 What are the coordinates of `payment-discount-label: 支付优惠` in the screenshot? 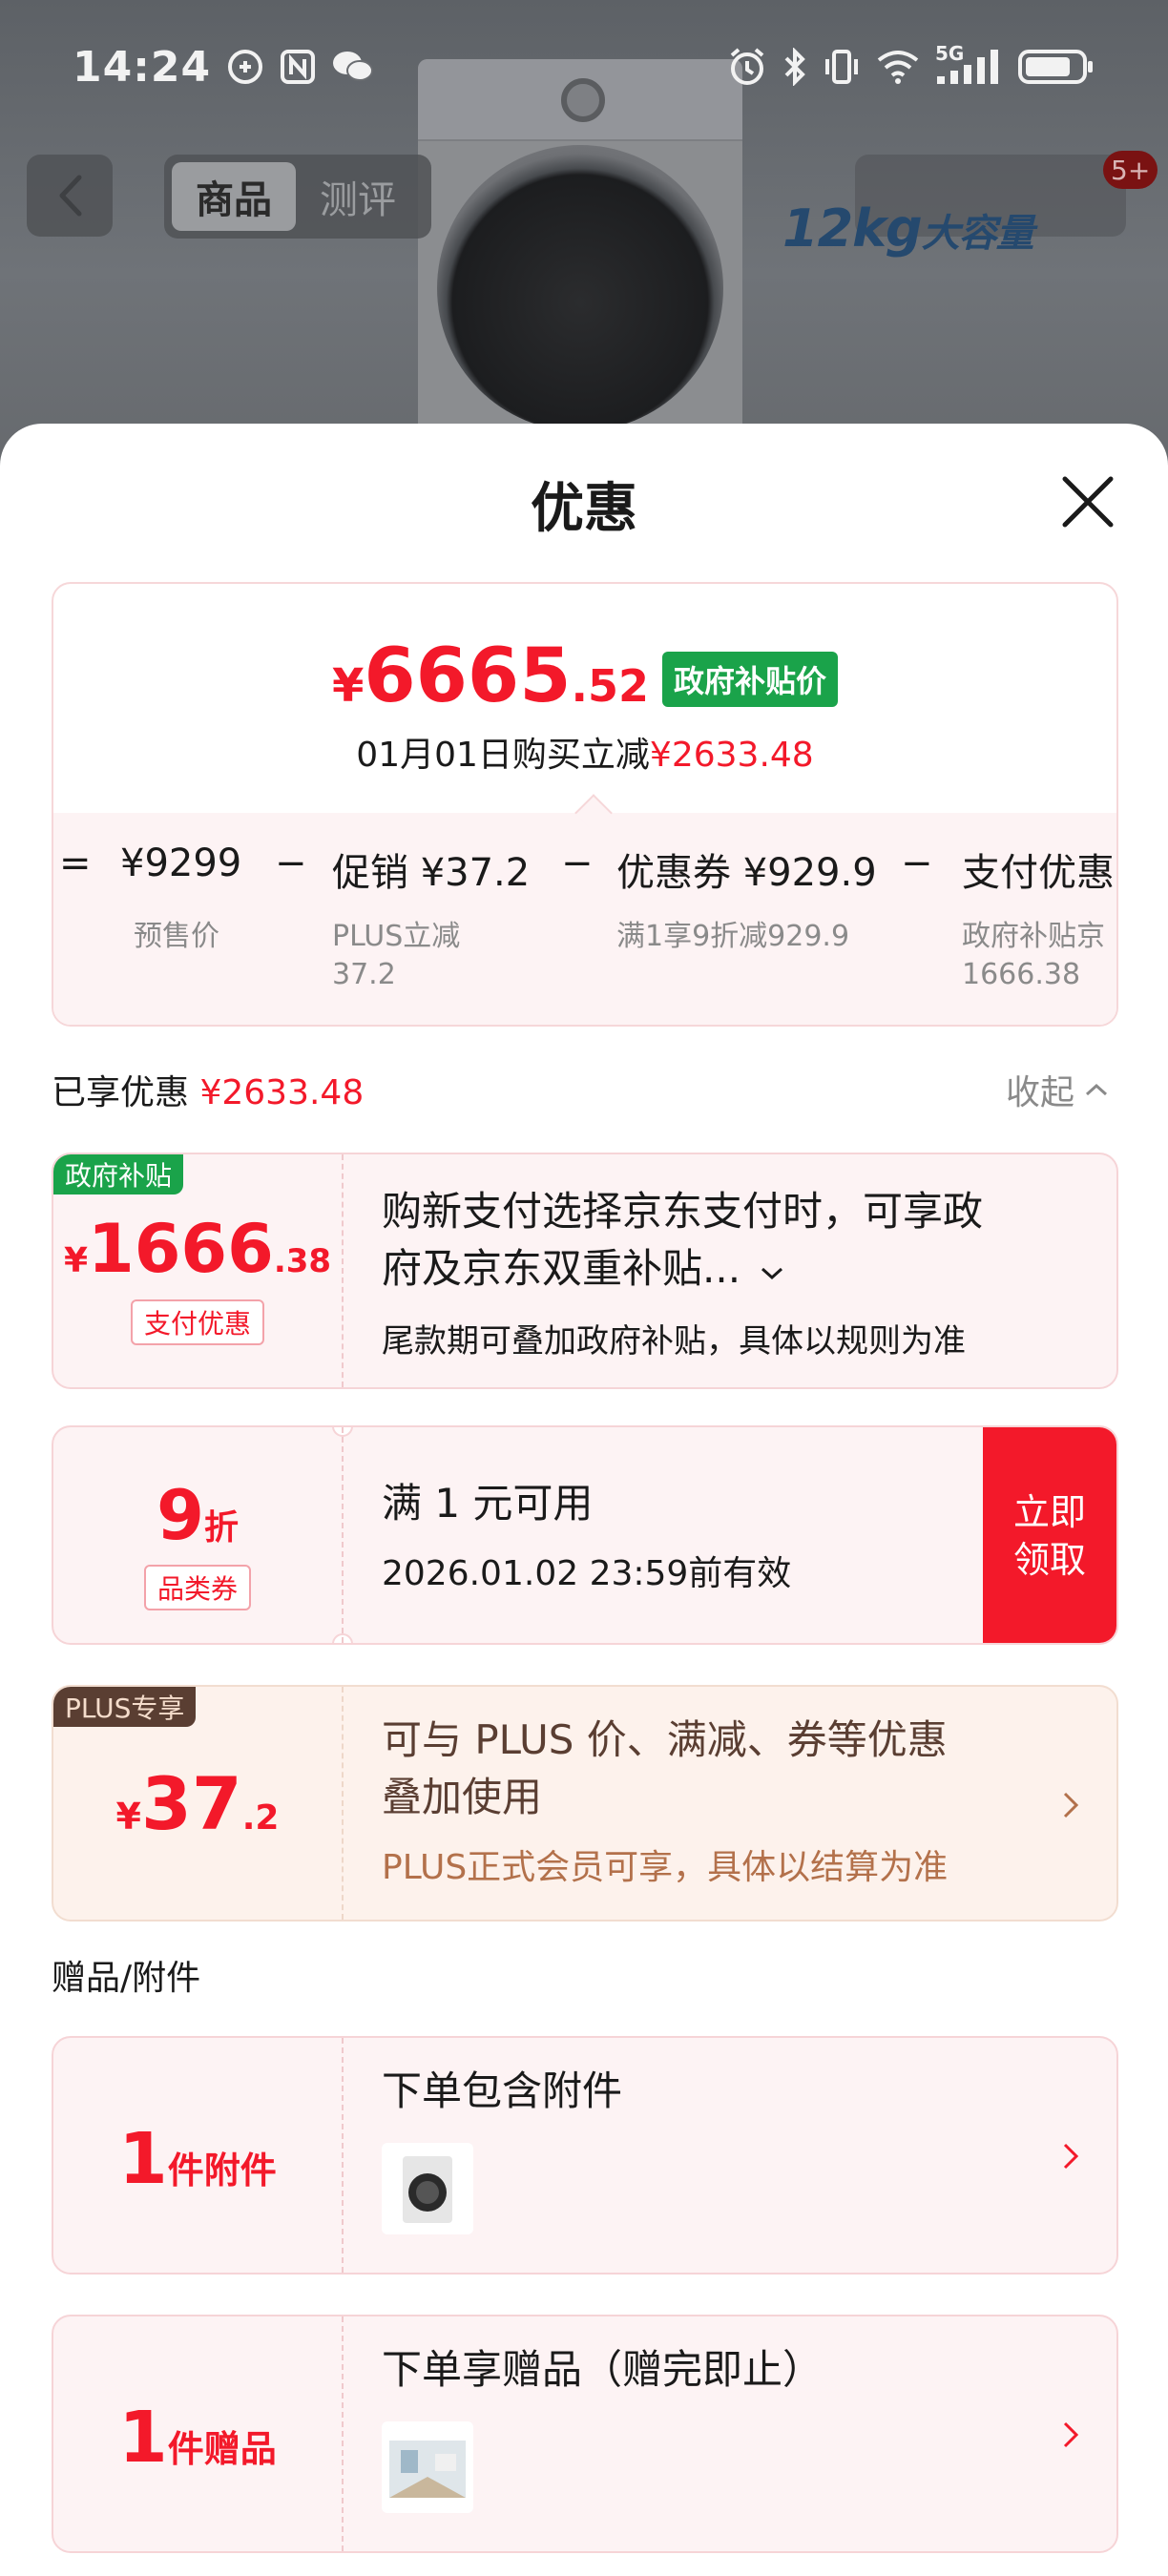 It's located at (197, 1322).